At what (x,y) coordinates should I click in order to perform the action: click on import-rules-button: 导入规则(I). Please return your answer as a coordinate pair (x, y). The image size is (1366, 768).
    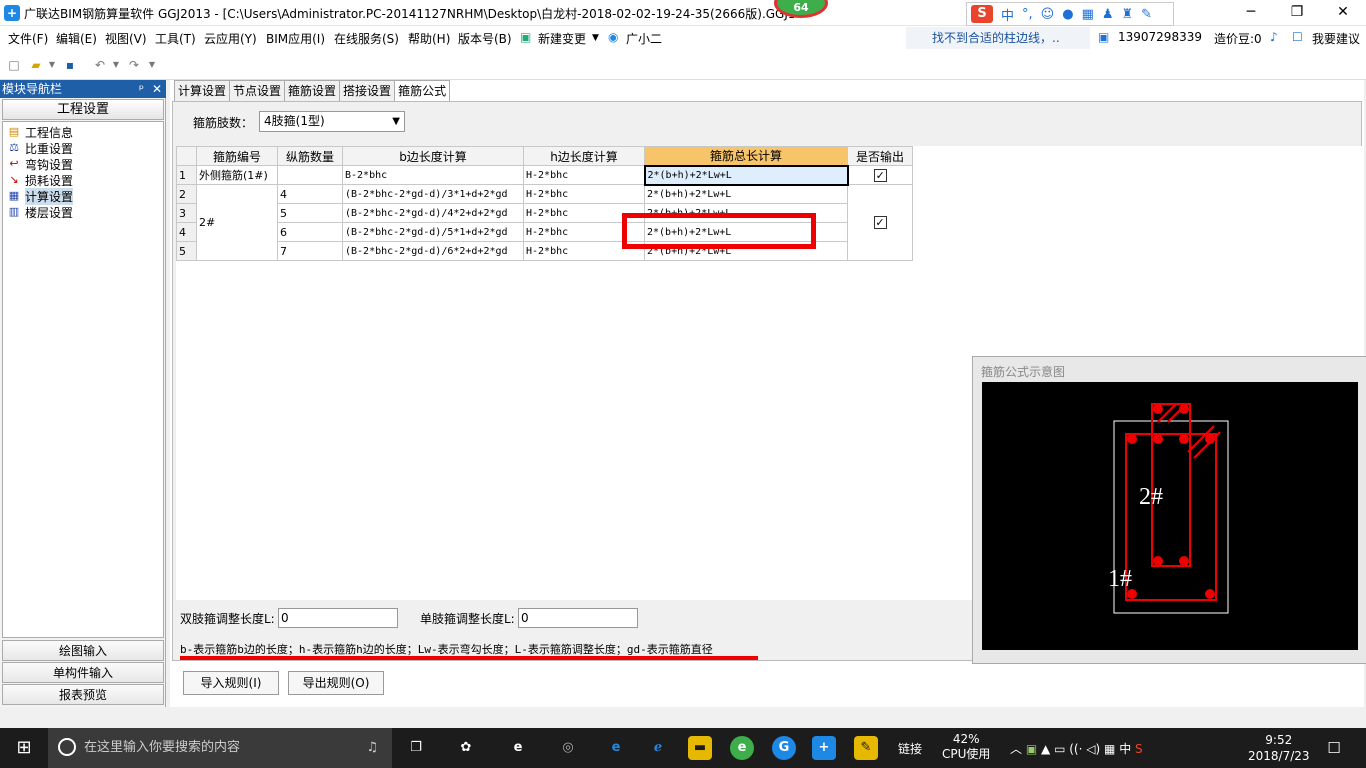
    Looking at the image, I should click on (231, 683).